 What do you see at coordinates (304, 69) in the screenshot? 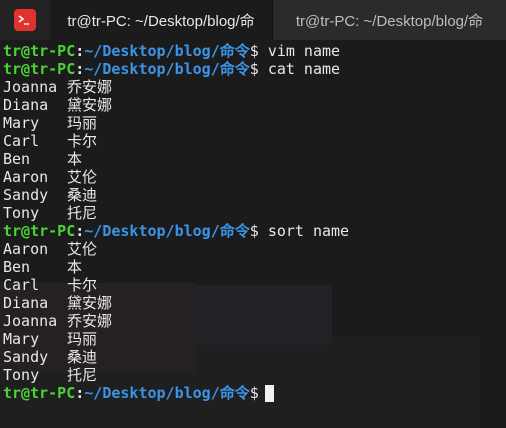
I see `command-text: cat name` at bounding box center [304, 69].